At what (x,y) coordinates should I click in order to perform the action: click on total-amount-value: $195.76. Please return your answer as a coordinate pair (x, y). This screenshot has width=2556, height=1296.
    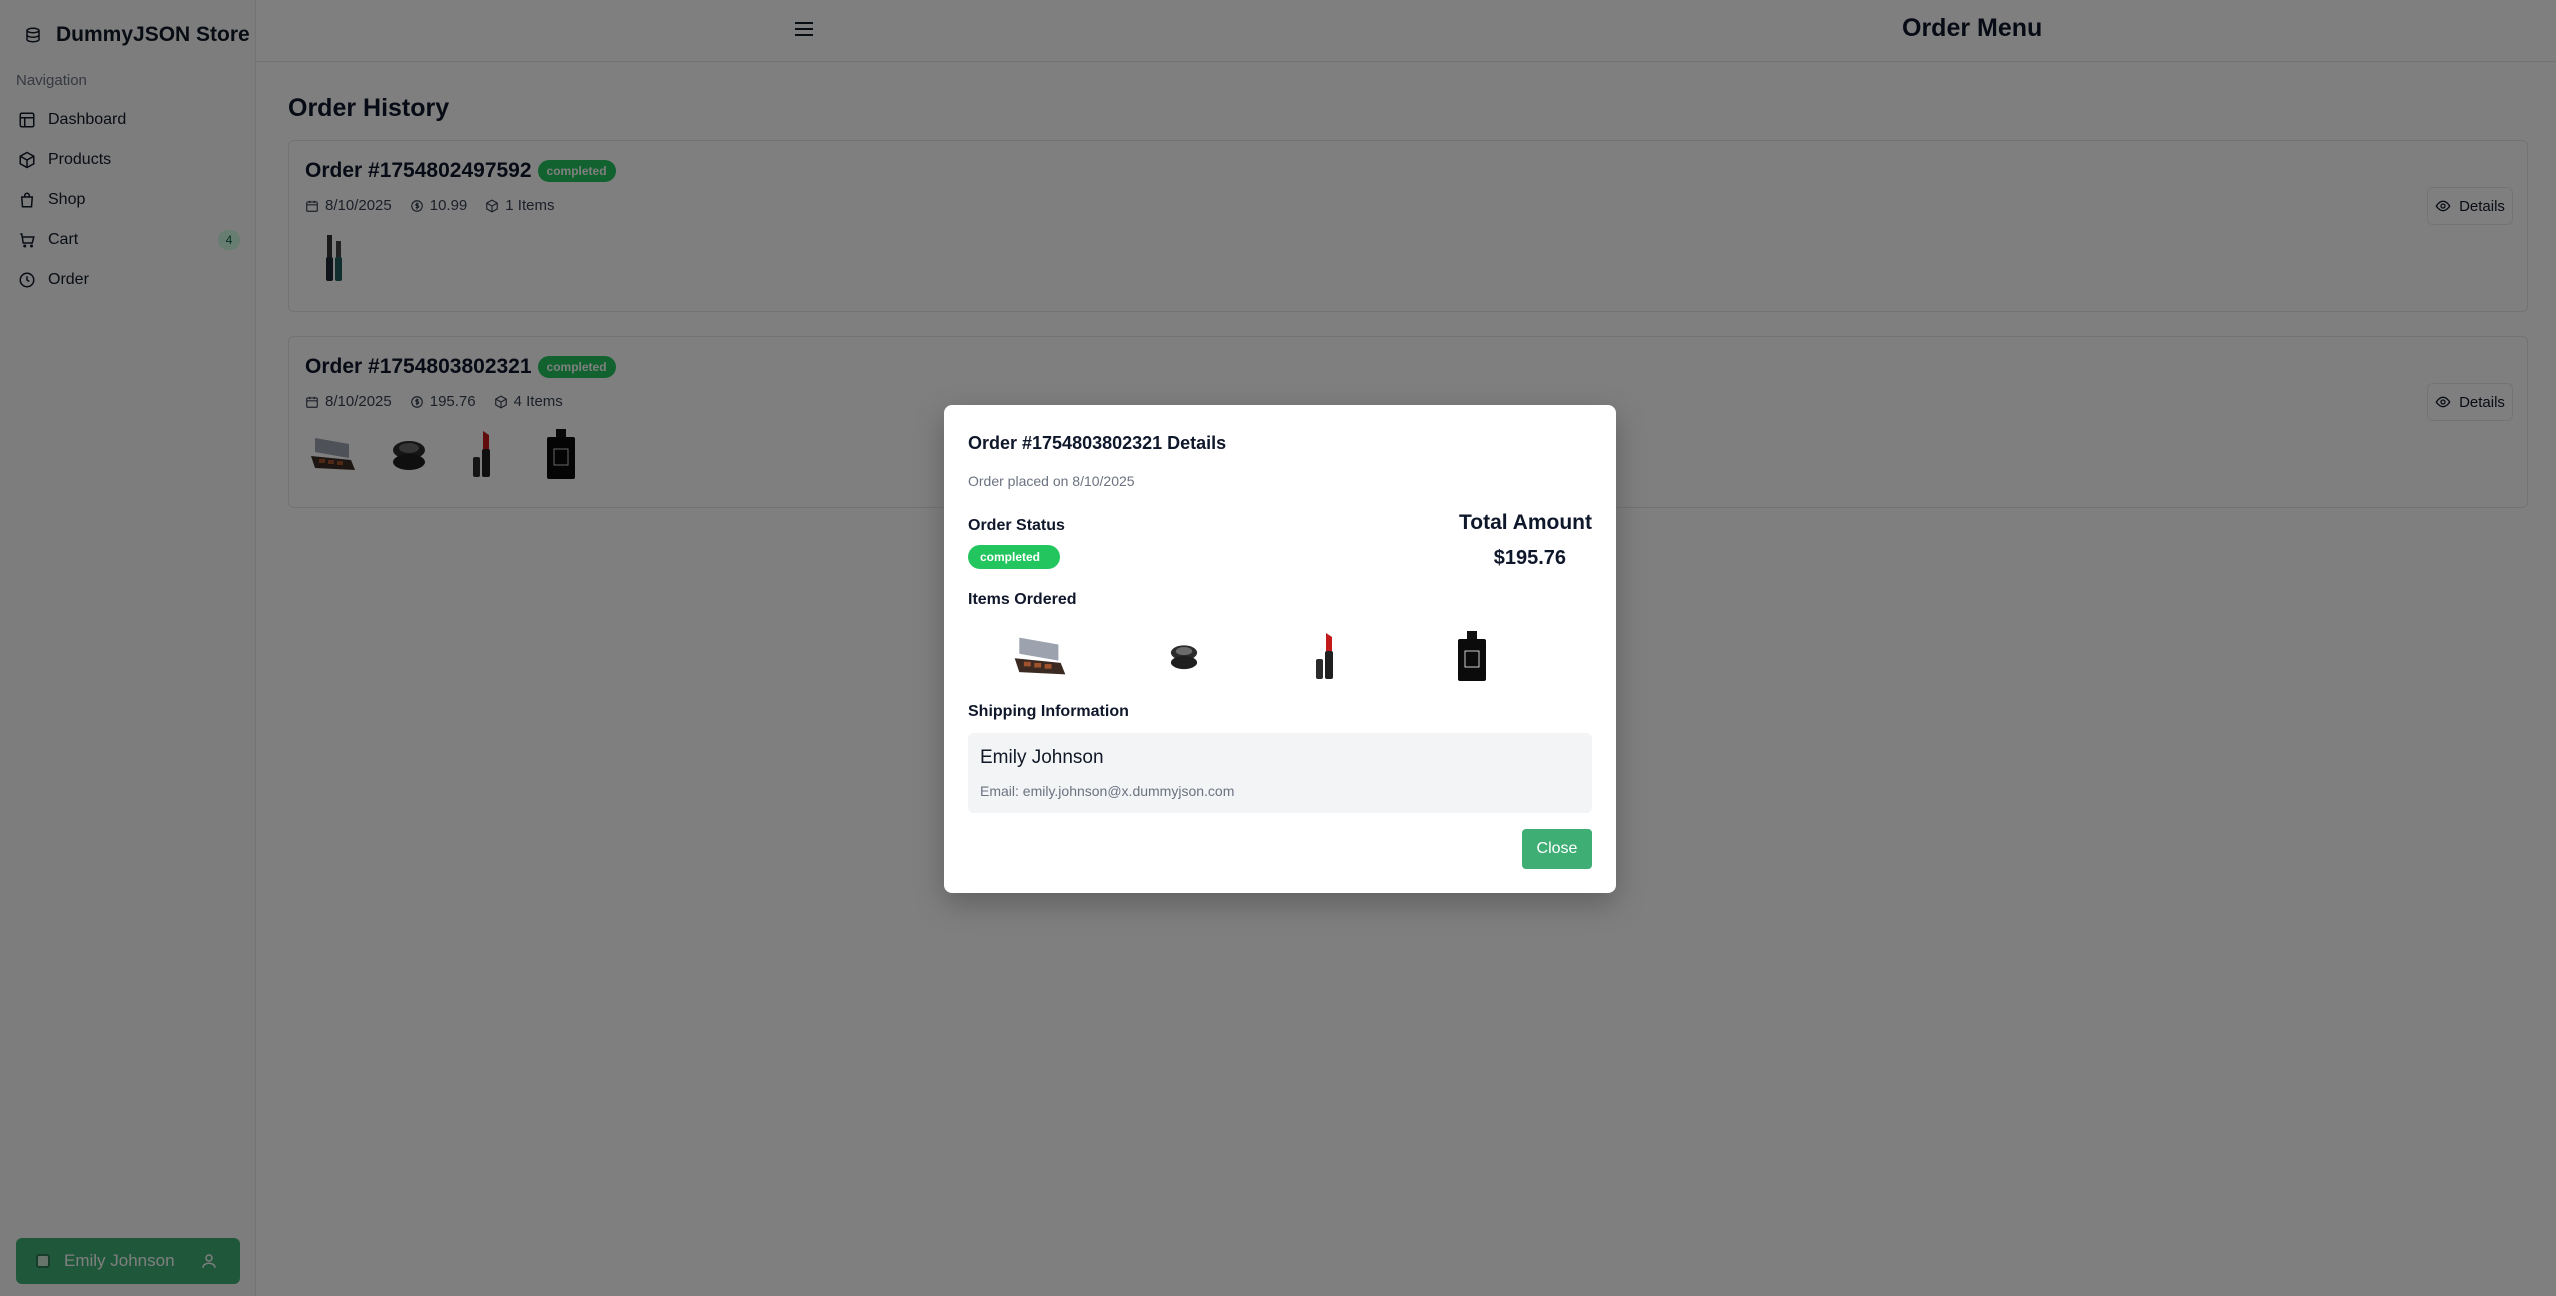
    Looking at the image, I should click on (1529, 558).